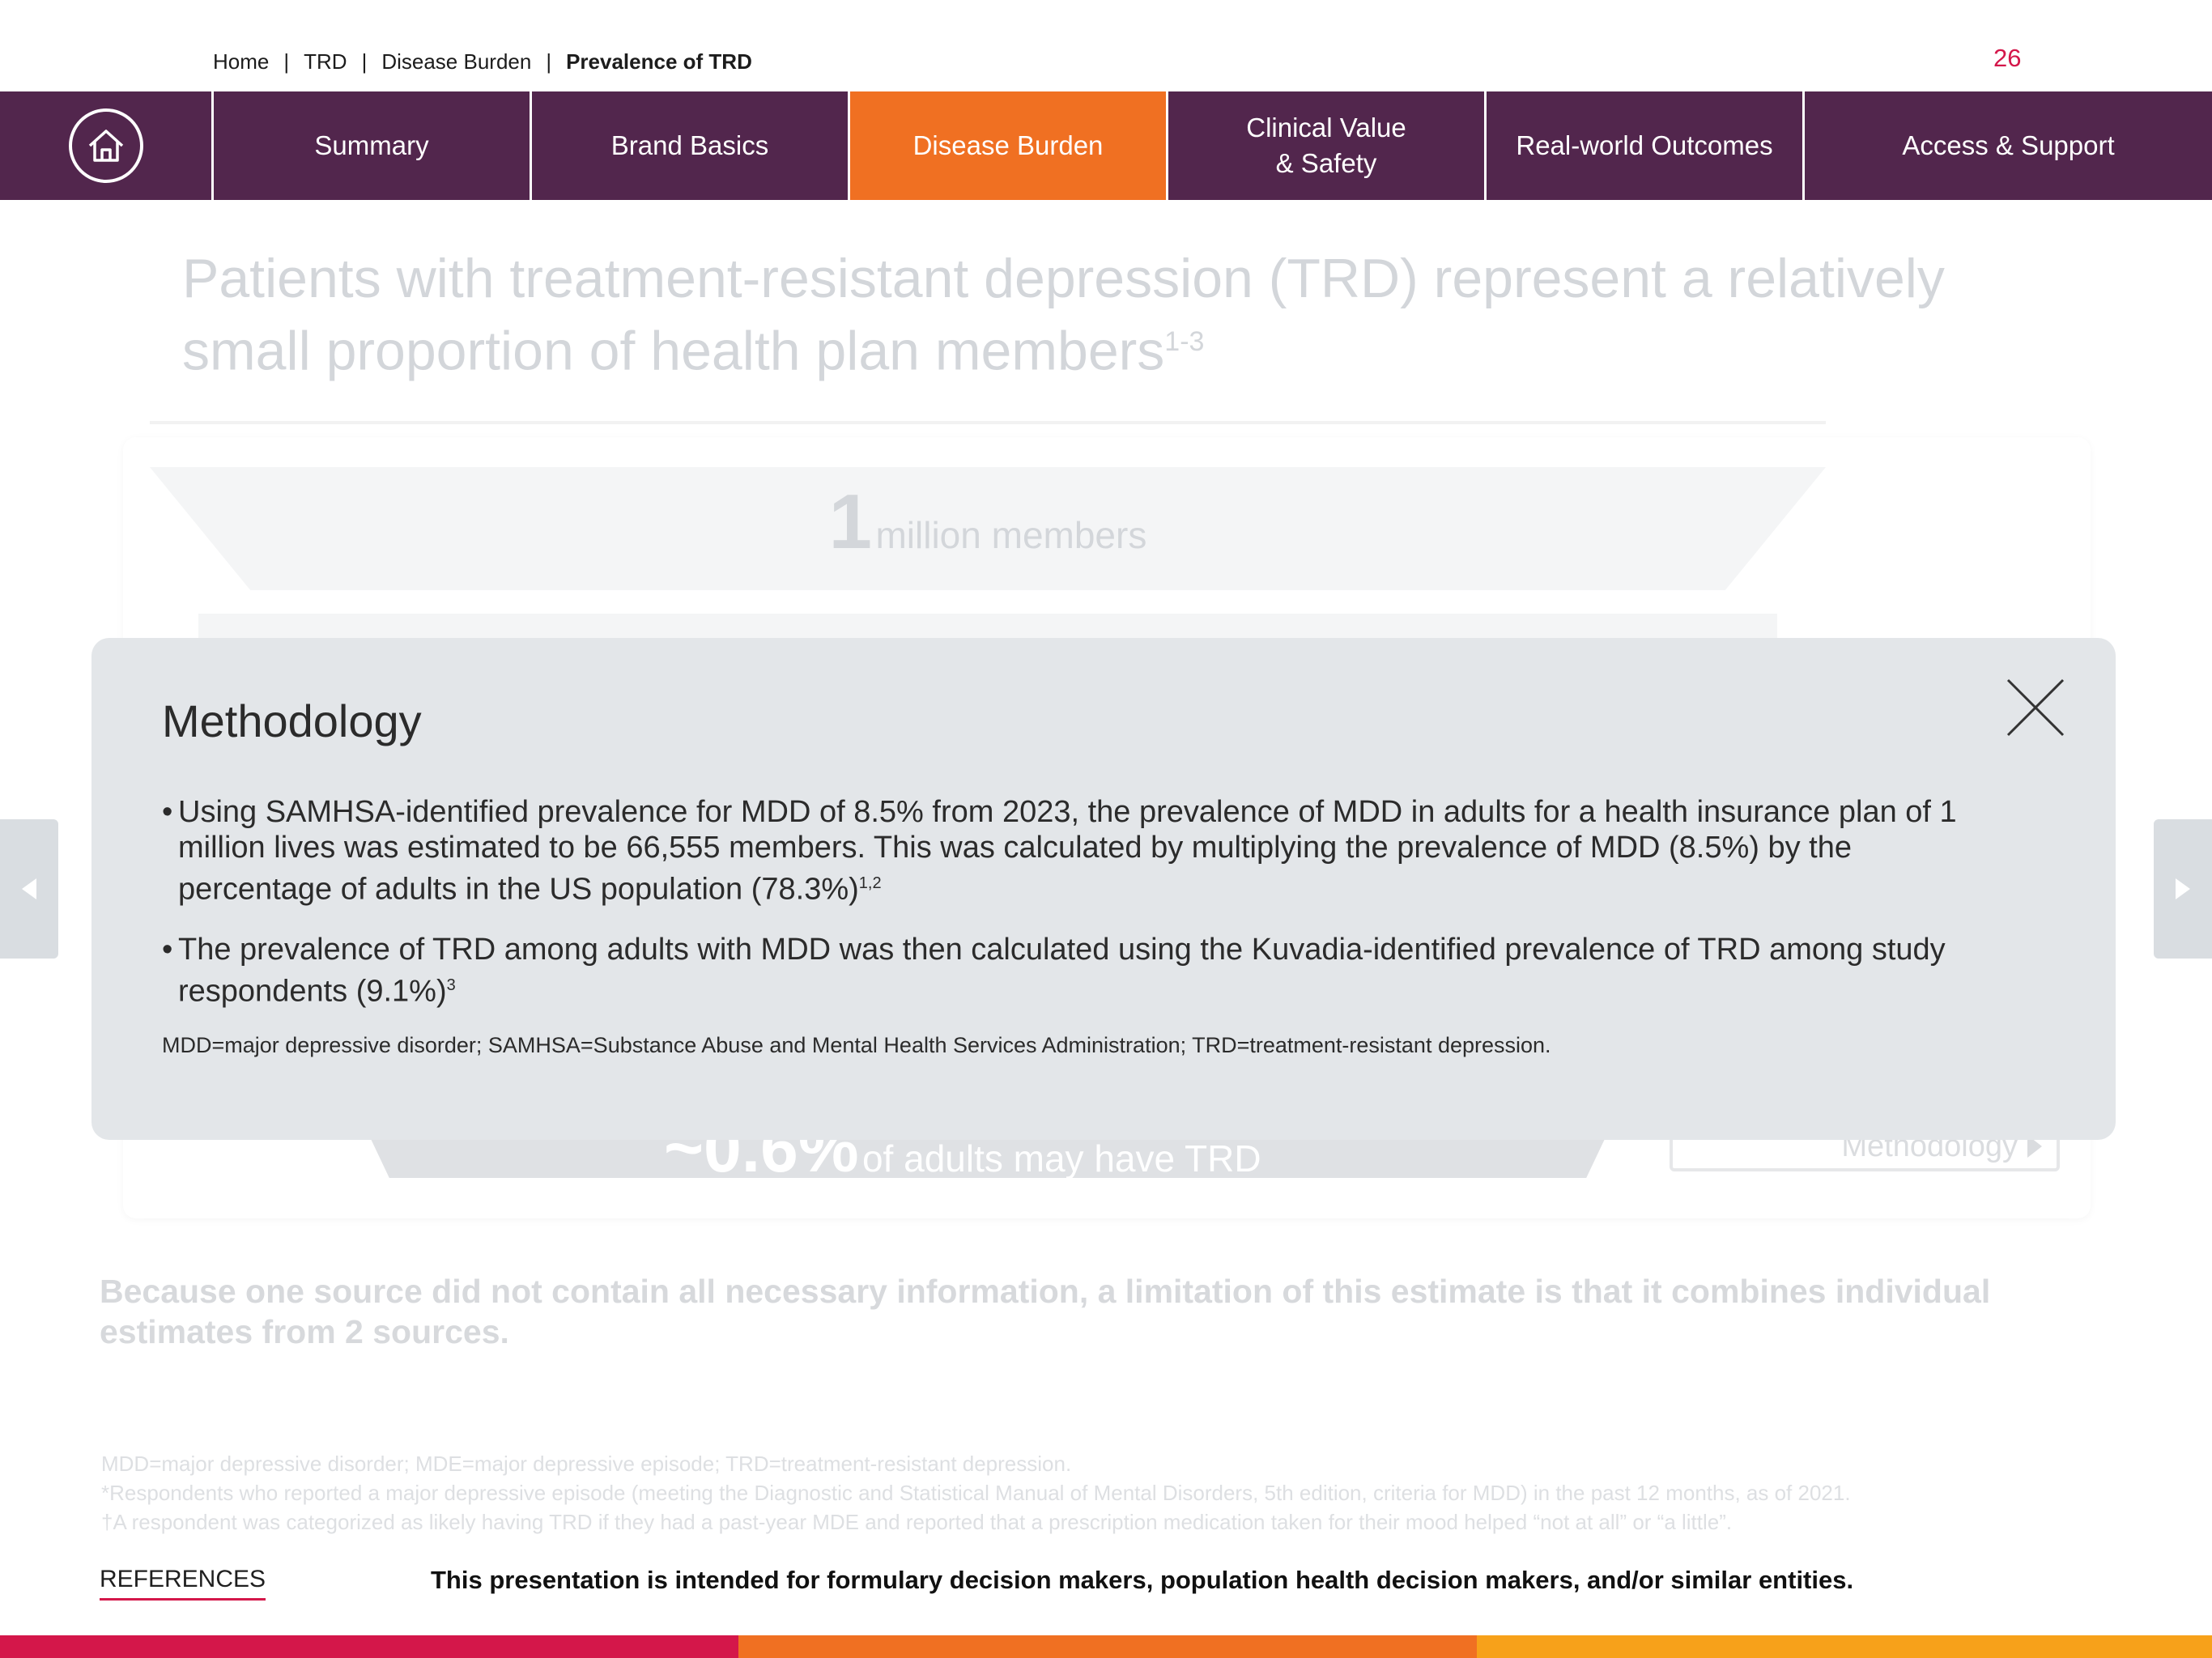  Describe the element at coordinates (183, 1583) in the screenshot. I see `references-link: REFERENCES` at that location.